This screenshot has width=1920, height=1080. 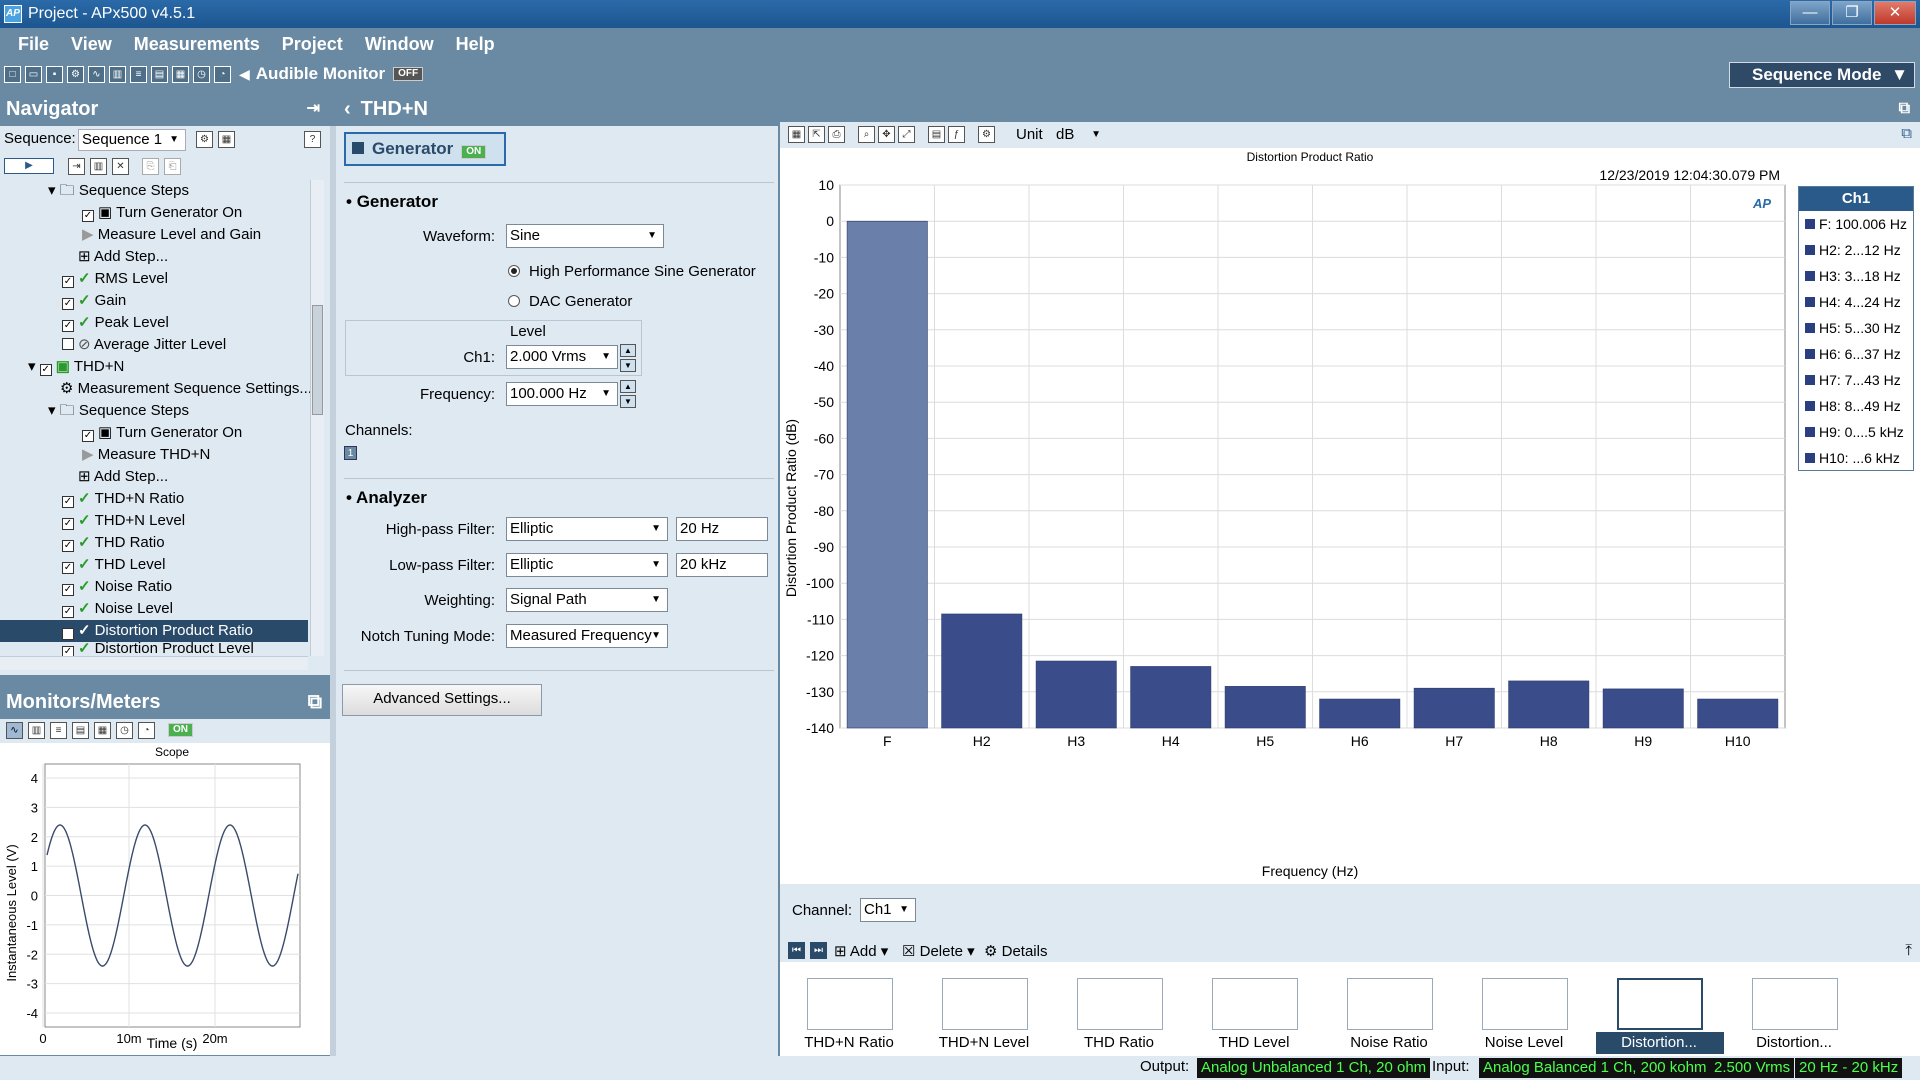 What do you see at coordinates (956, 134) in the screenshot?
I see `function-icon: ƒ` at bounding box center [956, 134].